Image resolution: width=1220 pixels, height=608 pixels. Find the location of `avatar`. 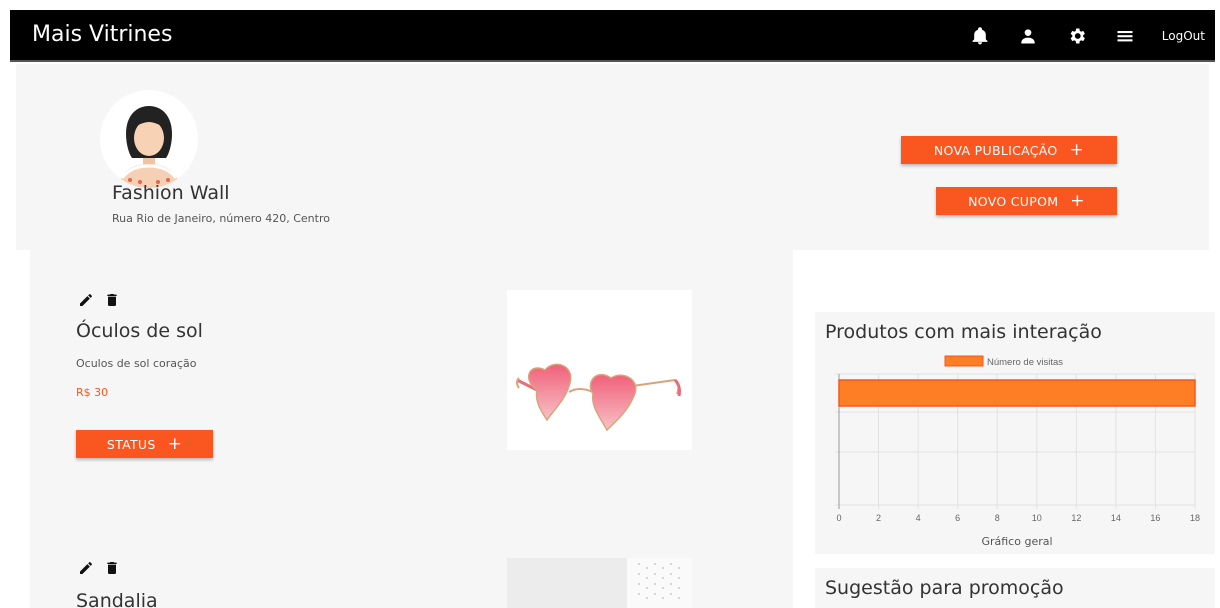

avatar is located at coordinates (149, 139).